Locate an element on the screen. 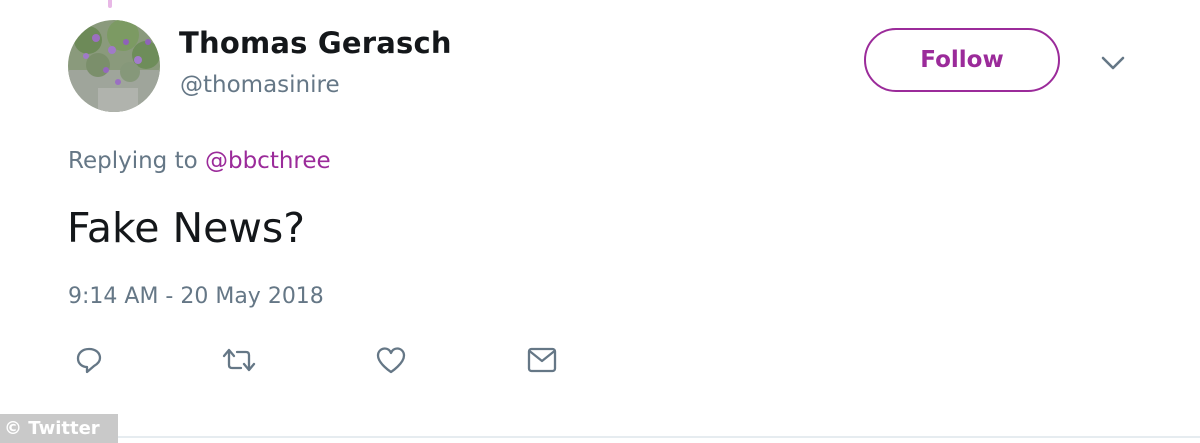  reply-icon is located at coordinates (89, 362).